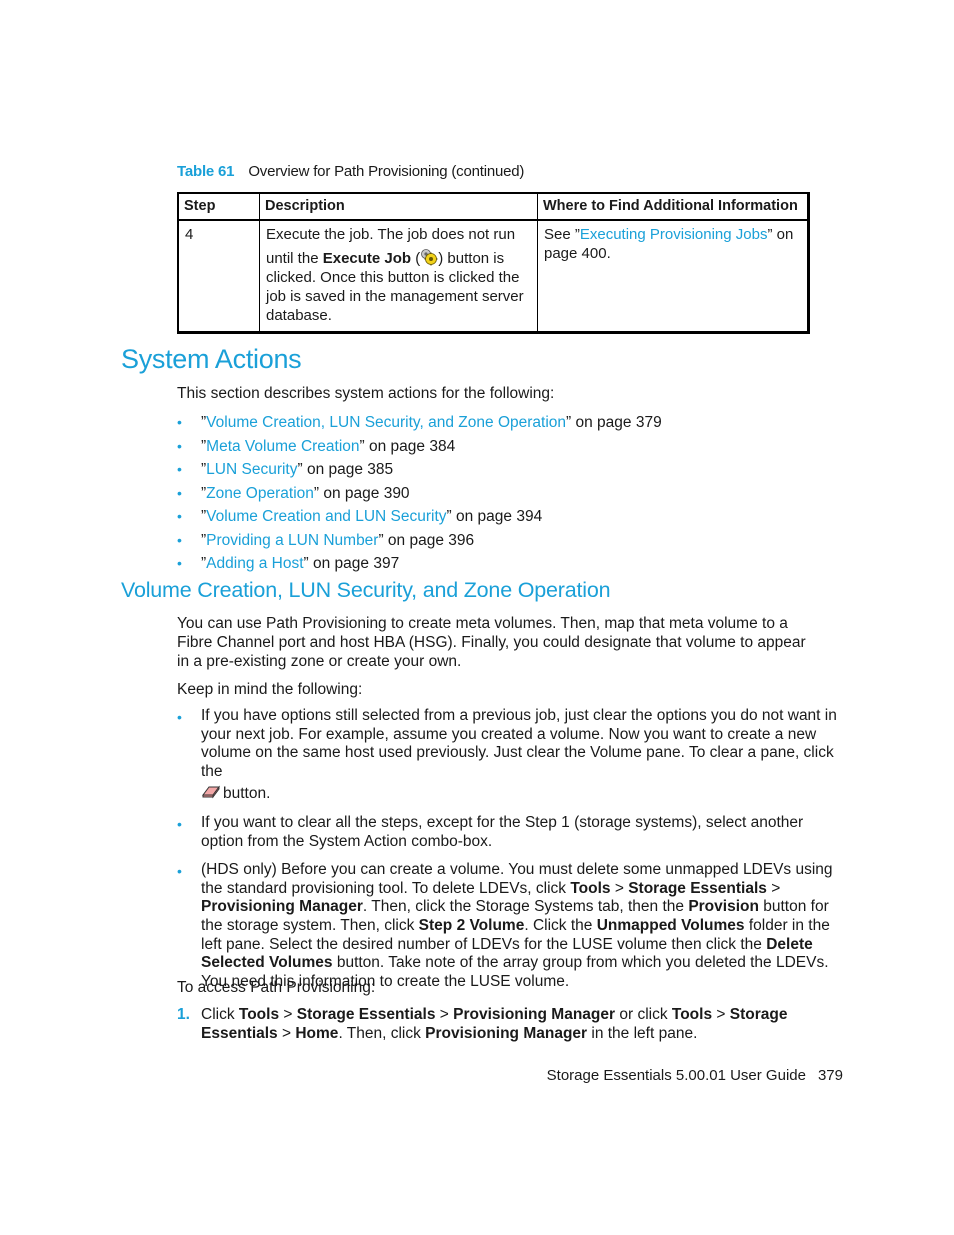  I want to click on list-item: • ”LUN Security” on page 385, so click(419, 471).